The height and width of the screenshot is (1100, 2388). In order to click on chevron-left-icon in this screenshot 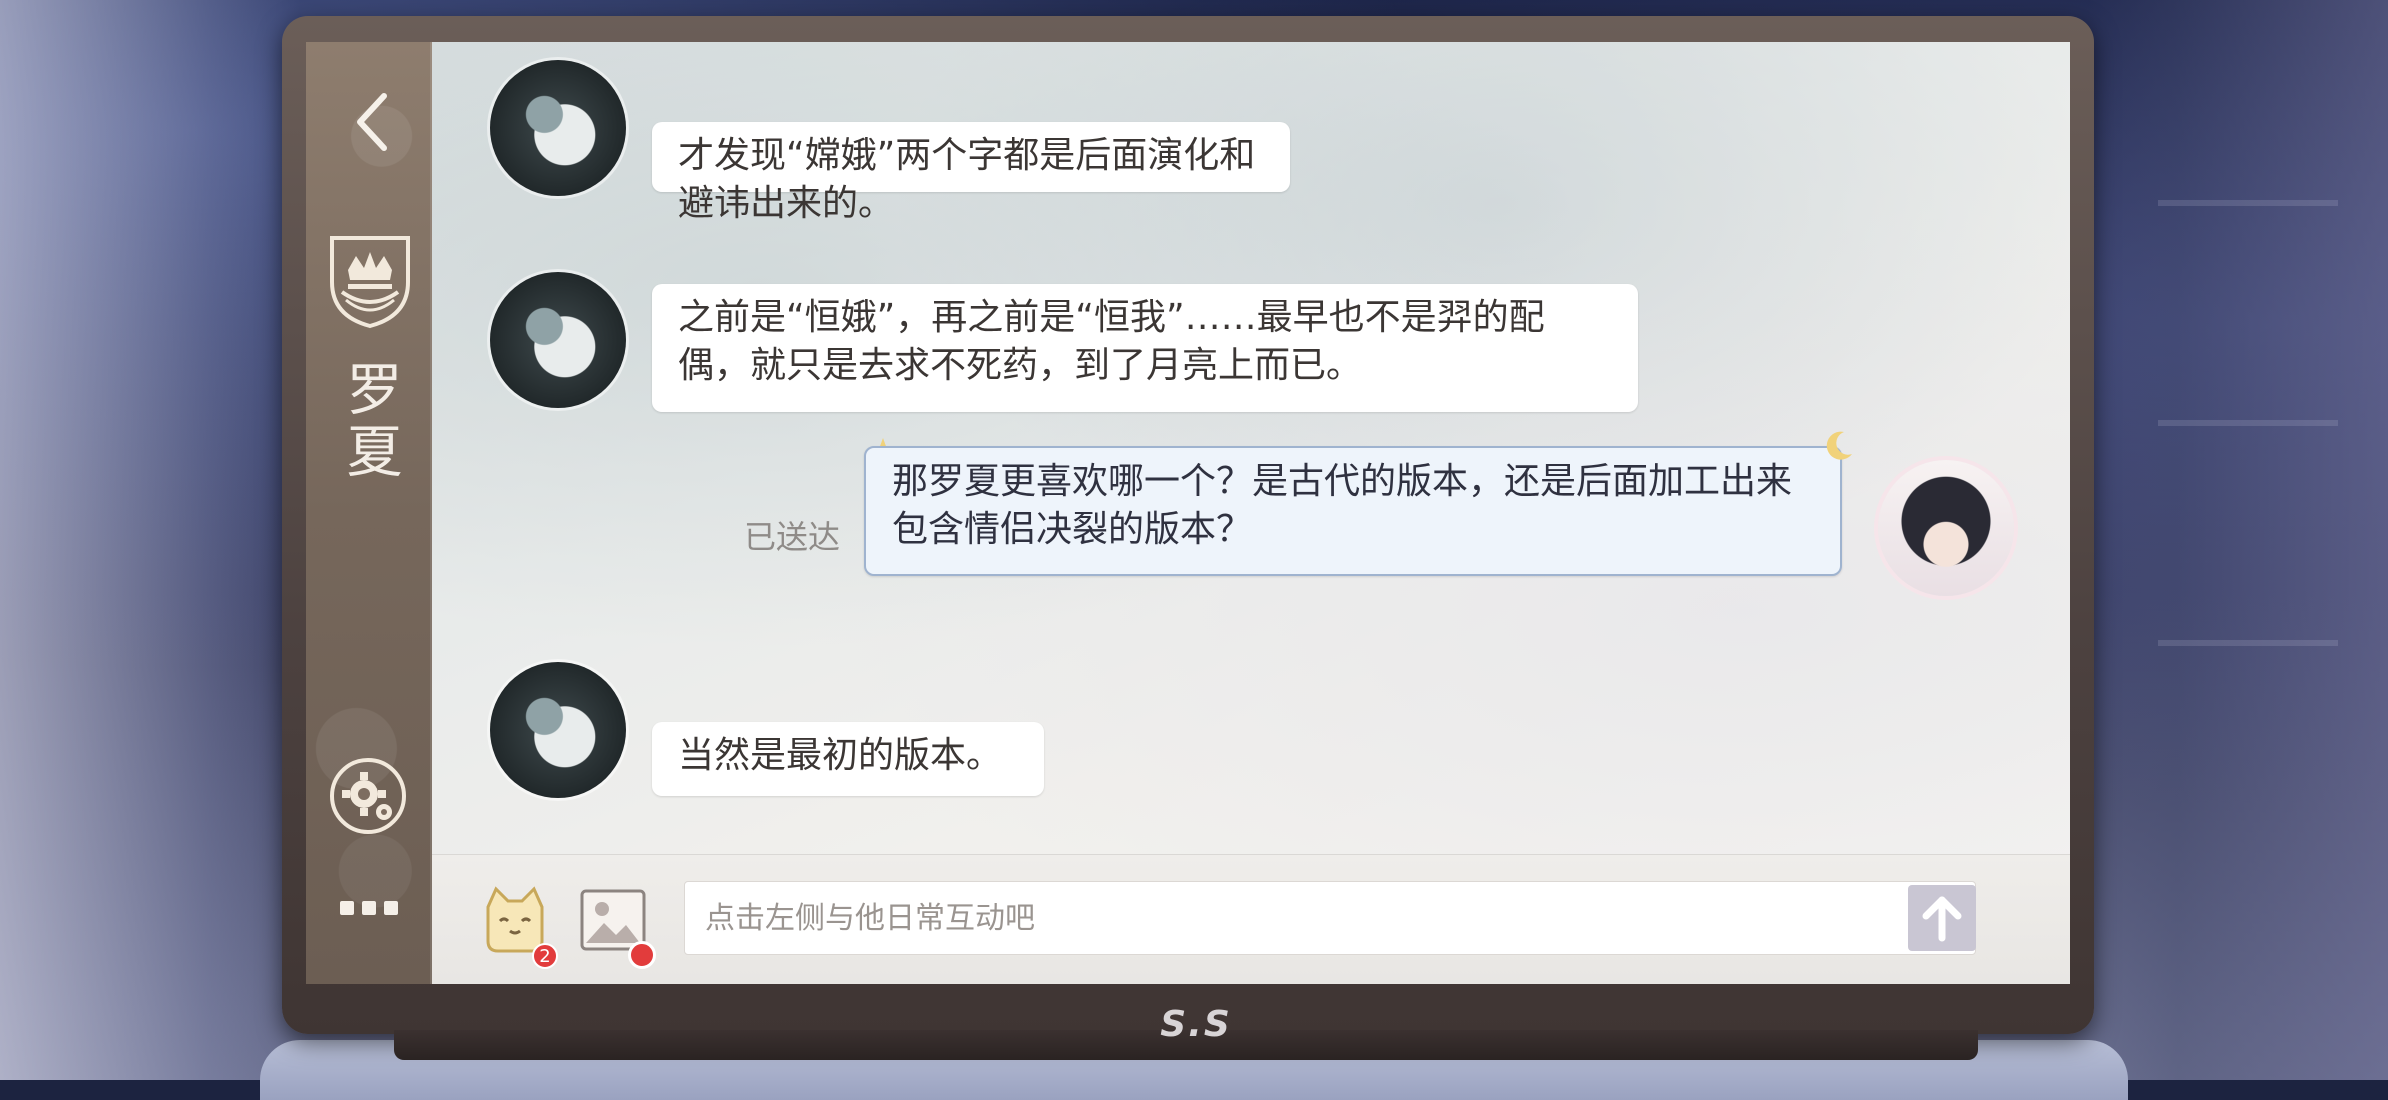, I will do `click(372, 122)`.